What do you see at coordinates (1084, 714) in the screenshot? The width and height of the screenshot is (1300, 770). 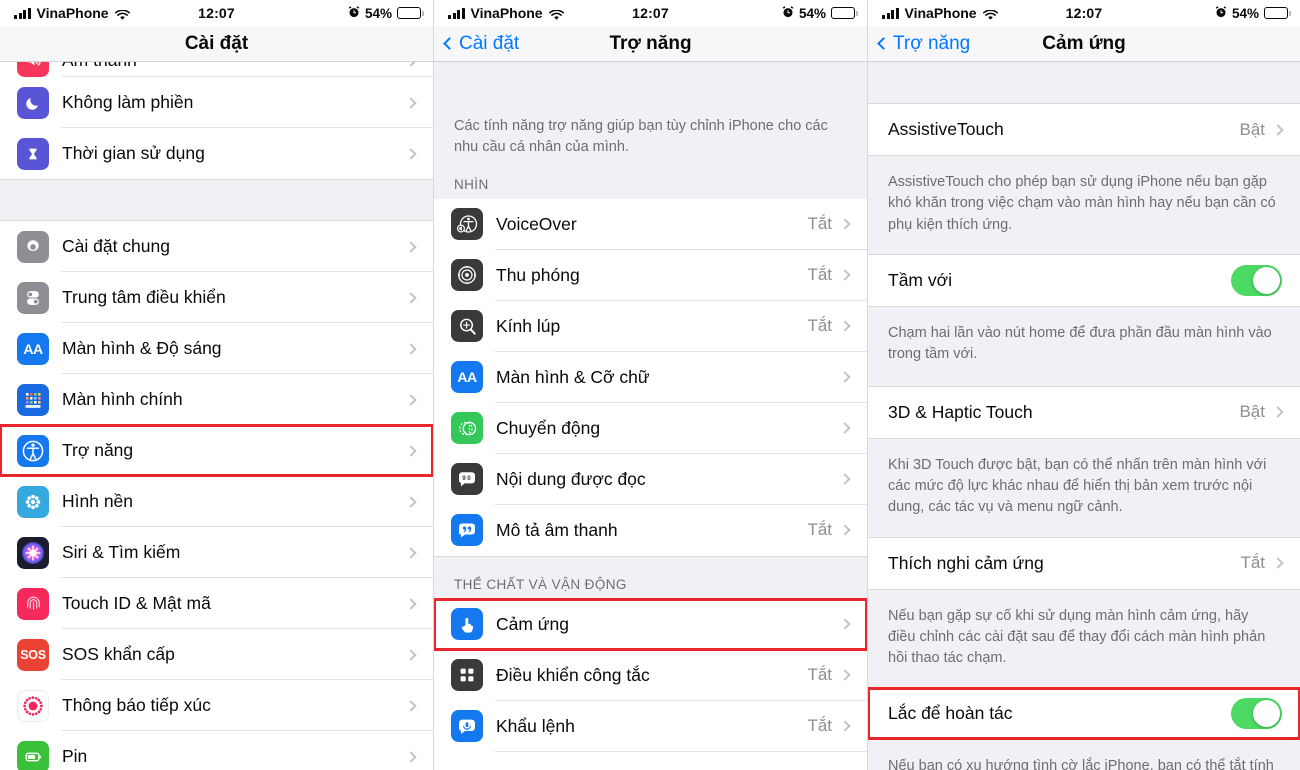 I see `list-item-lac-de-hoan-tac: Lắc để hoàn tác` at bounding box center [1084, 714].